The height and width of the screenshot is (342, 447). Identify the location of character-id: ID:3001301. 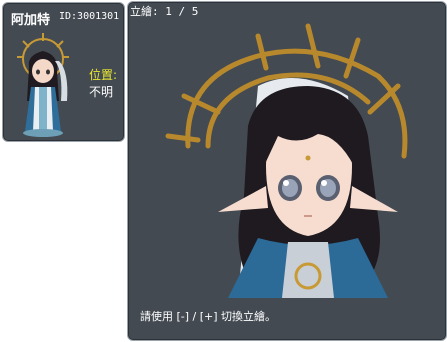
(89, 16).